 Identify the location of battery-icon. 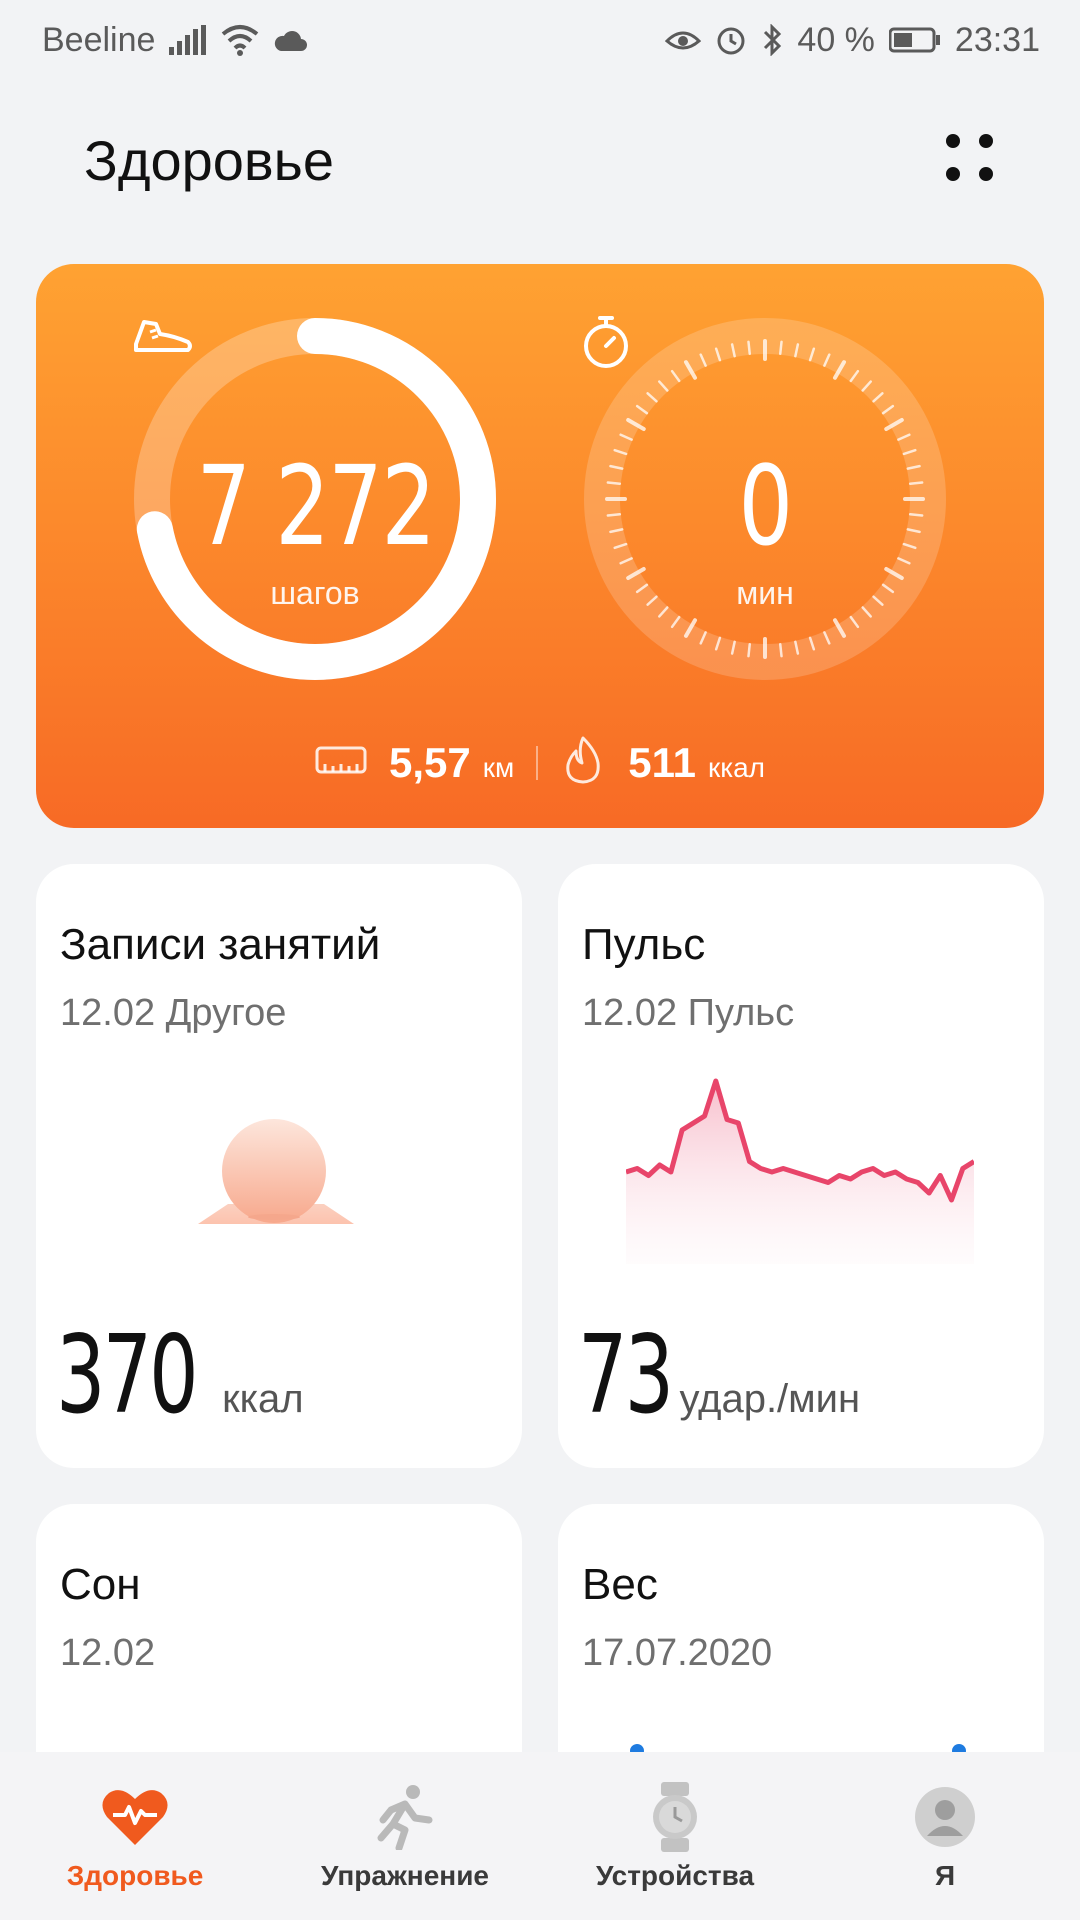
(914, 40).